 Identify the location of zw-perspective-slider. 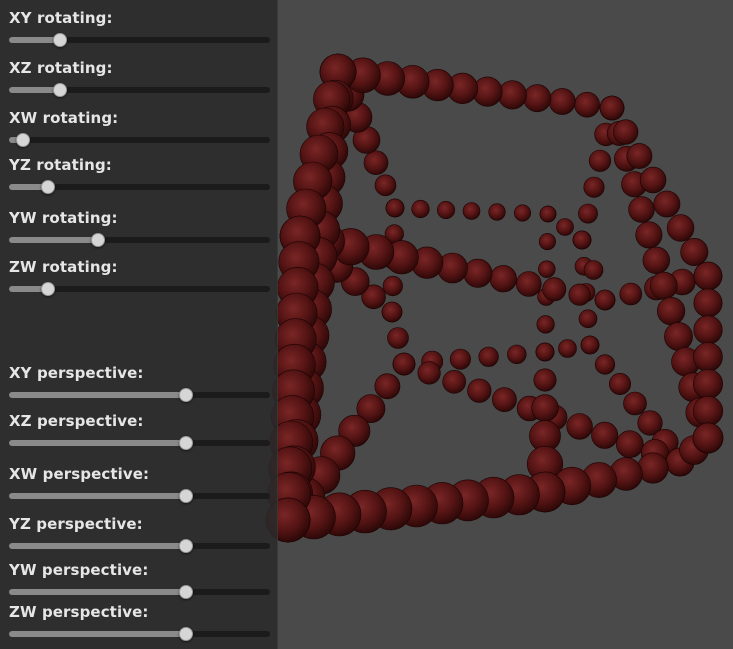
(139, 634).